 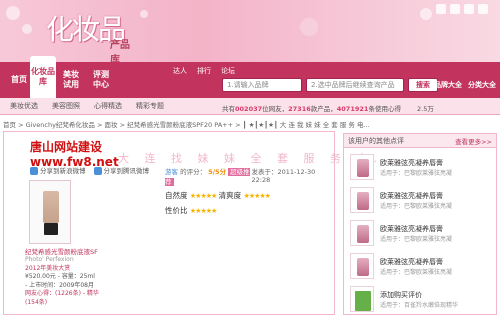 I want to click on link-beauty-photos: 美容图照, so click(x=66, y=106).